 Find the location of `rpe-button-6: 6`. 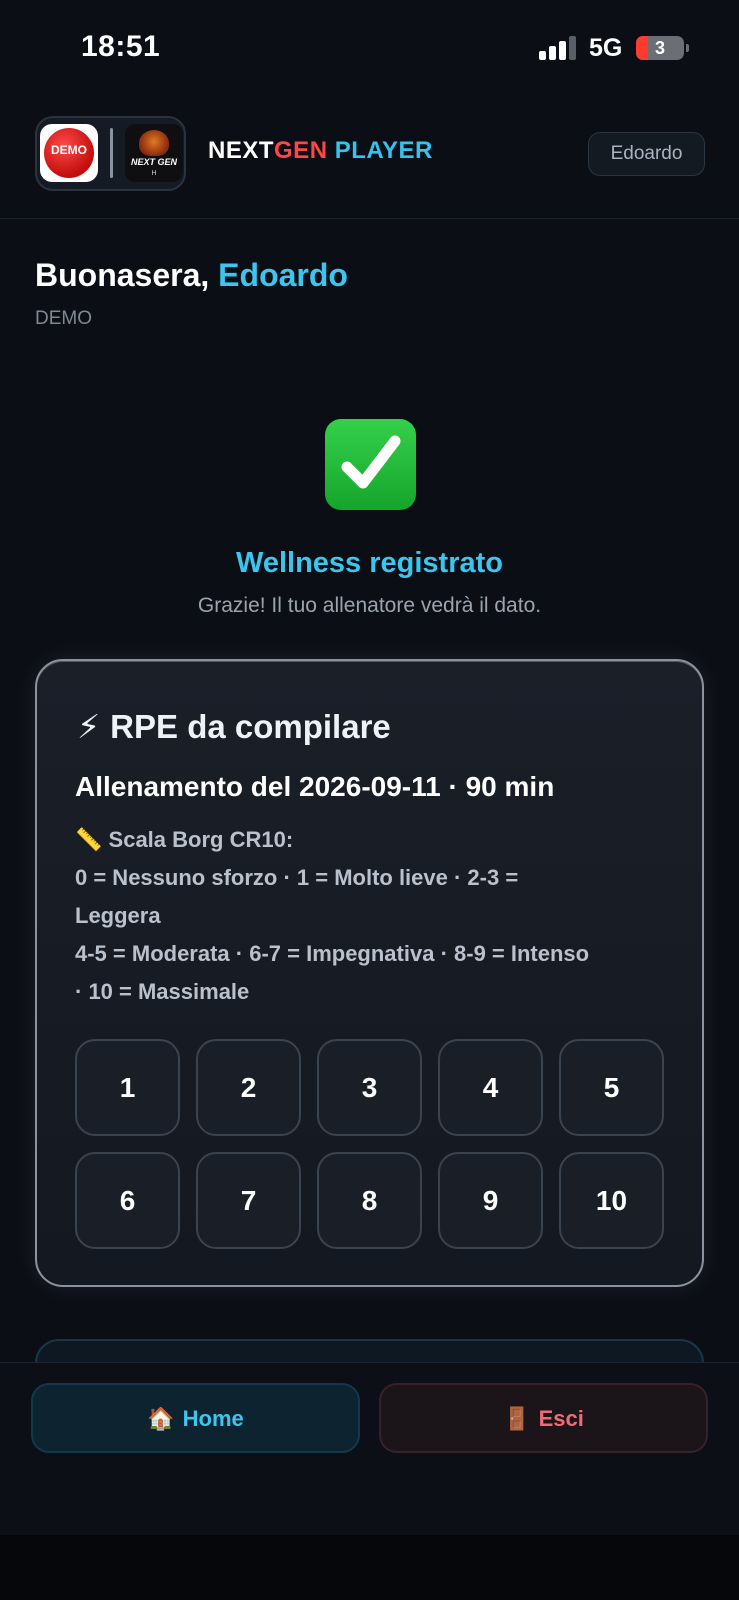

rpe-button-6: 6 is located at coordinates (127, 1200).